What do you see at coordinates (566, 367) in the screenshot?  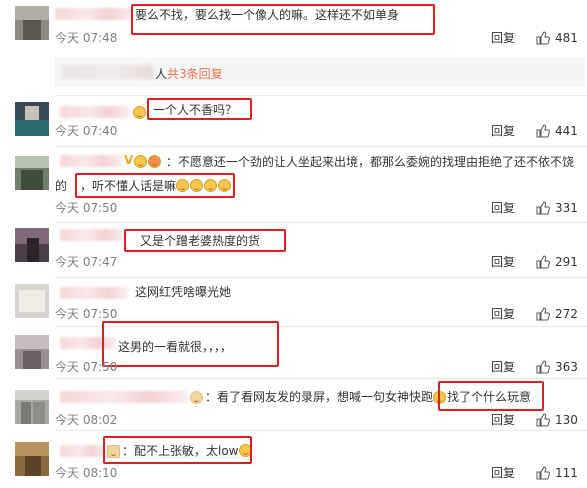 I see `like-count: 363` at bounding box center [566, 367].